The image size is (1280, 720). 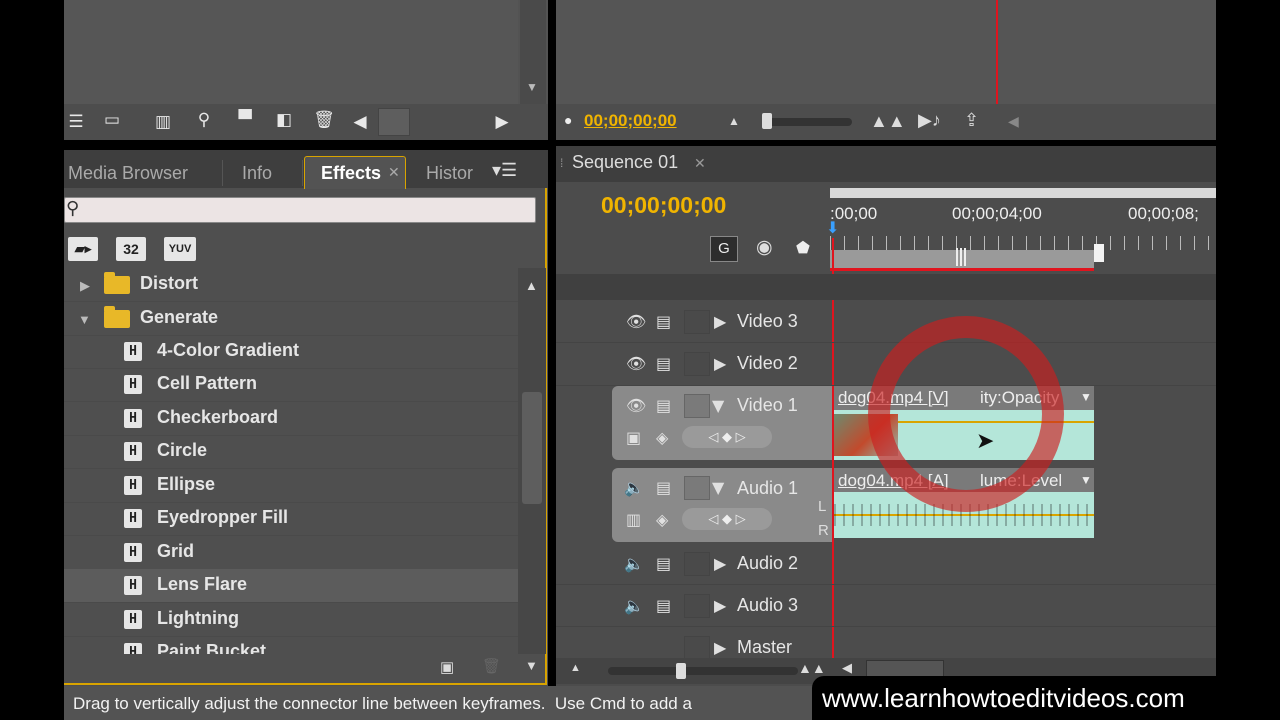 What do you see at coordinates (929, 120) in the screenshot?
I see `audio-scrub-icon: ▶♪` at bounding box center [929, 120].